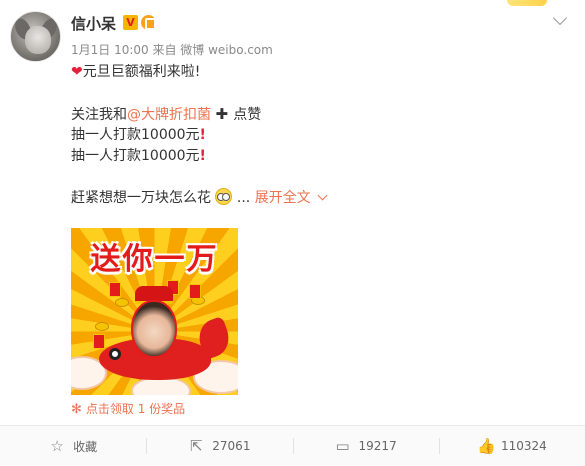  Describe the element at coordinates (196, 446) in the screenshot. I see `repost-icon: ⇱` at that location.